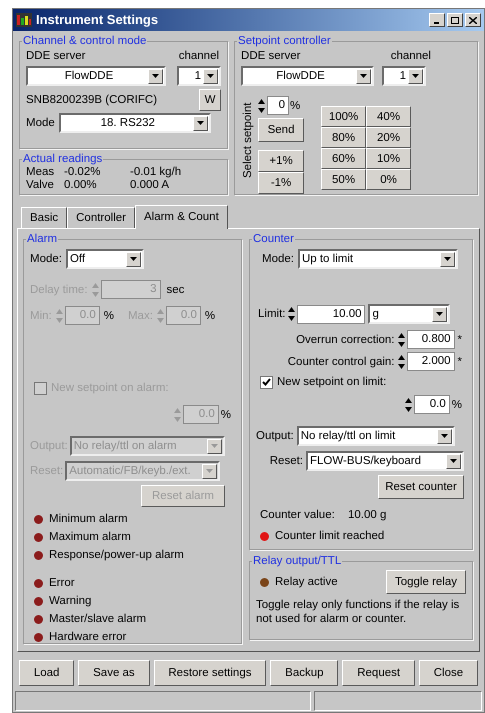 The height and width of the screenshot is (713, 485). I want to click on setpoint-field: 0.0, so click(432, 404).